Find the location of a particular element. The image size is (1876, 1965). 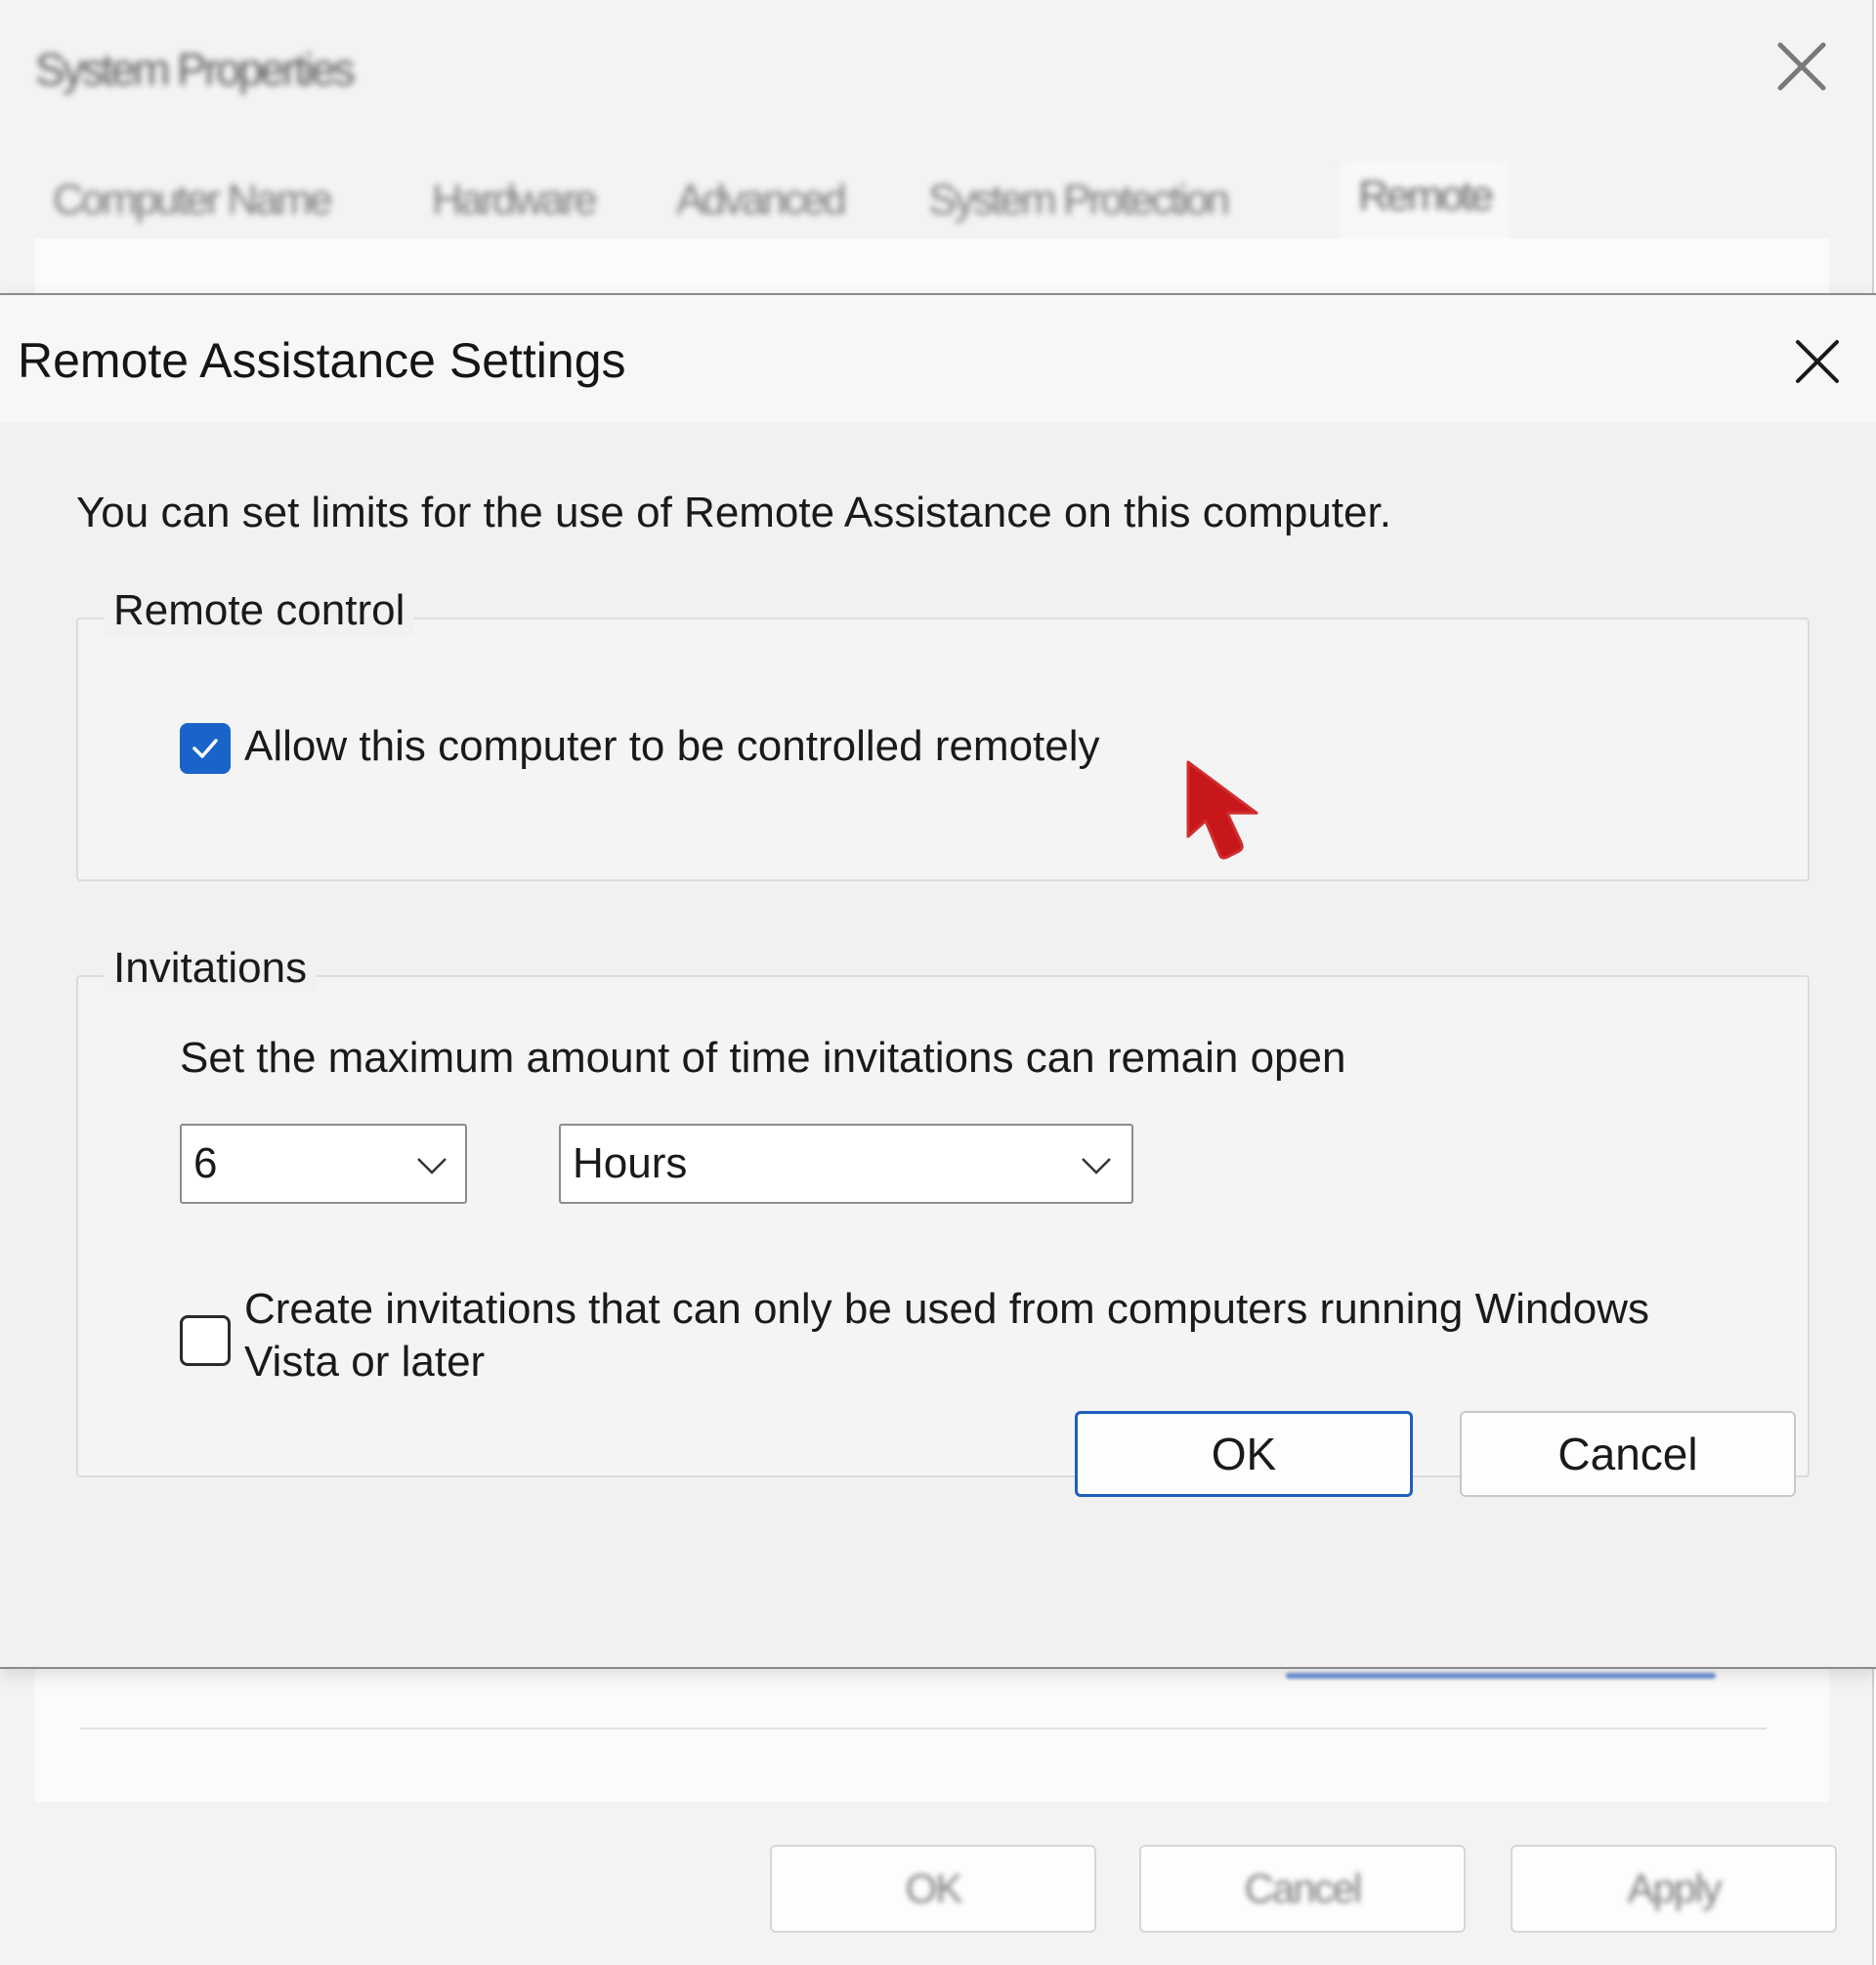

allow-remote-control-checkbox is located at coordinates (205, 749).